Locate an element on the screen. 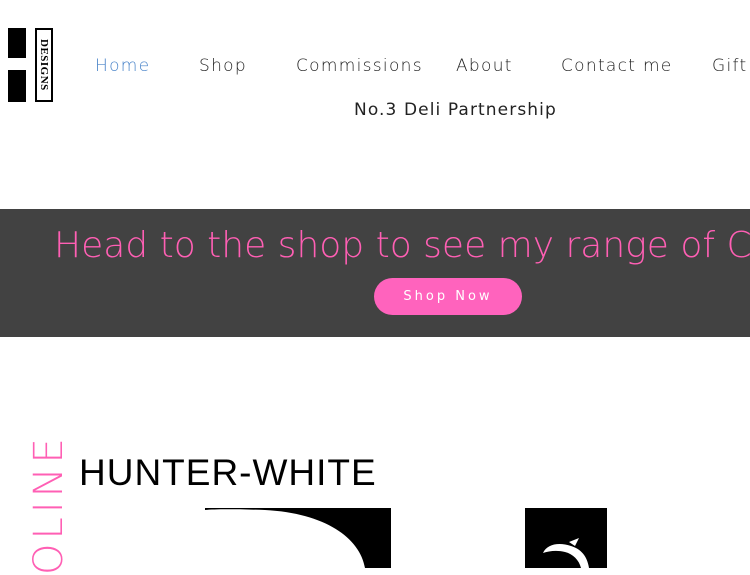  logo-text: DESIGNS is located at coordinates (44, 65).